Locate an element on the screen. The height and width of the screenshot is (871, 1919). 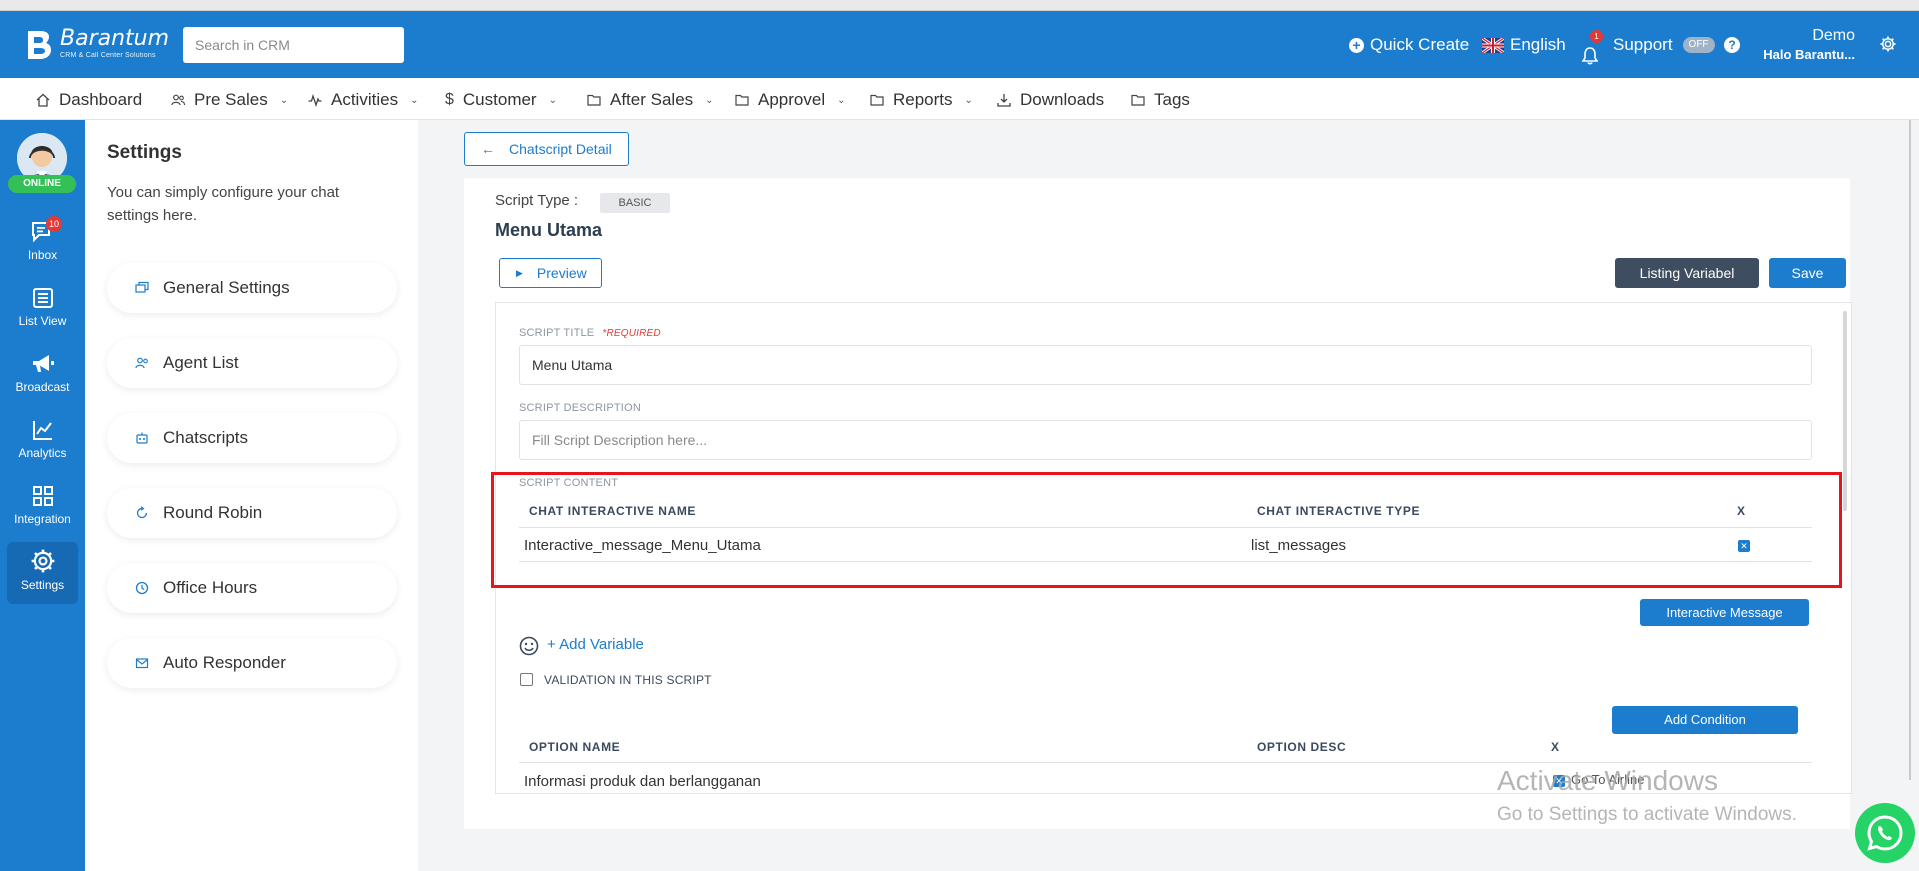
back-to-chatscript-detail-button: ← Chatscript Detail is located at coordinates (546, 149).